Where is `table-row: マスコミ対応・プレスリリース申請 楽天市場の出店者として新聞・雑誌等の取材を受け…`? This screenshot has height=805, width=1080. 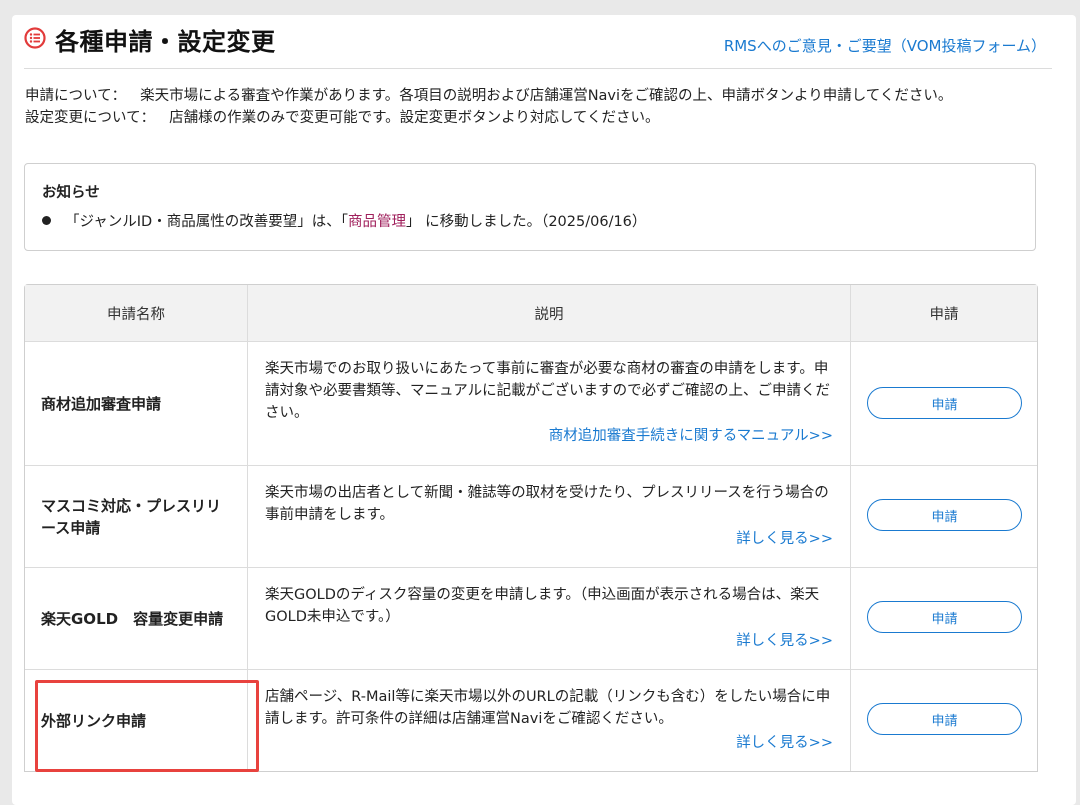
table-row: マスコミ対応・プレスリリース申請 楽天市場の出店者として新聞・雑誌等の取材を受け… is located at coordinates (531, 516).